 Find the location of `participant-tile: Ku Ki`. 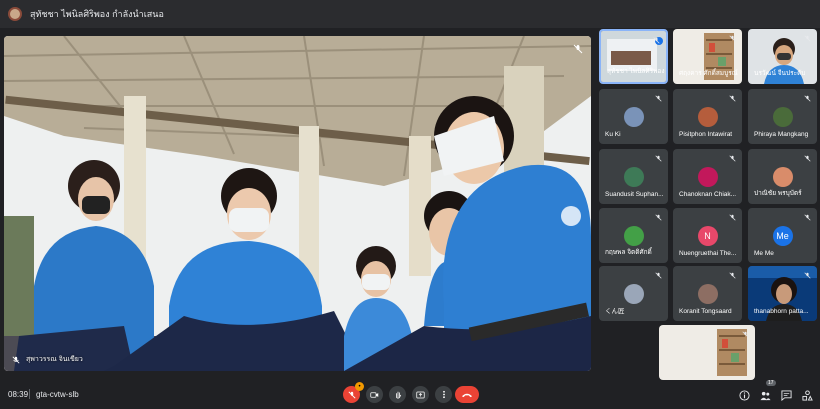

participant-tile: Ku Ki is located at coordinates (633, 116).